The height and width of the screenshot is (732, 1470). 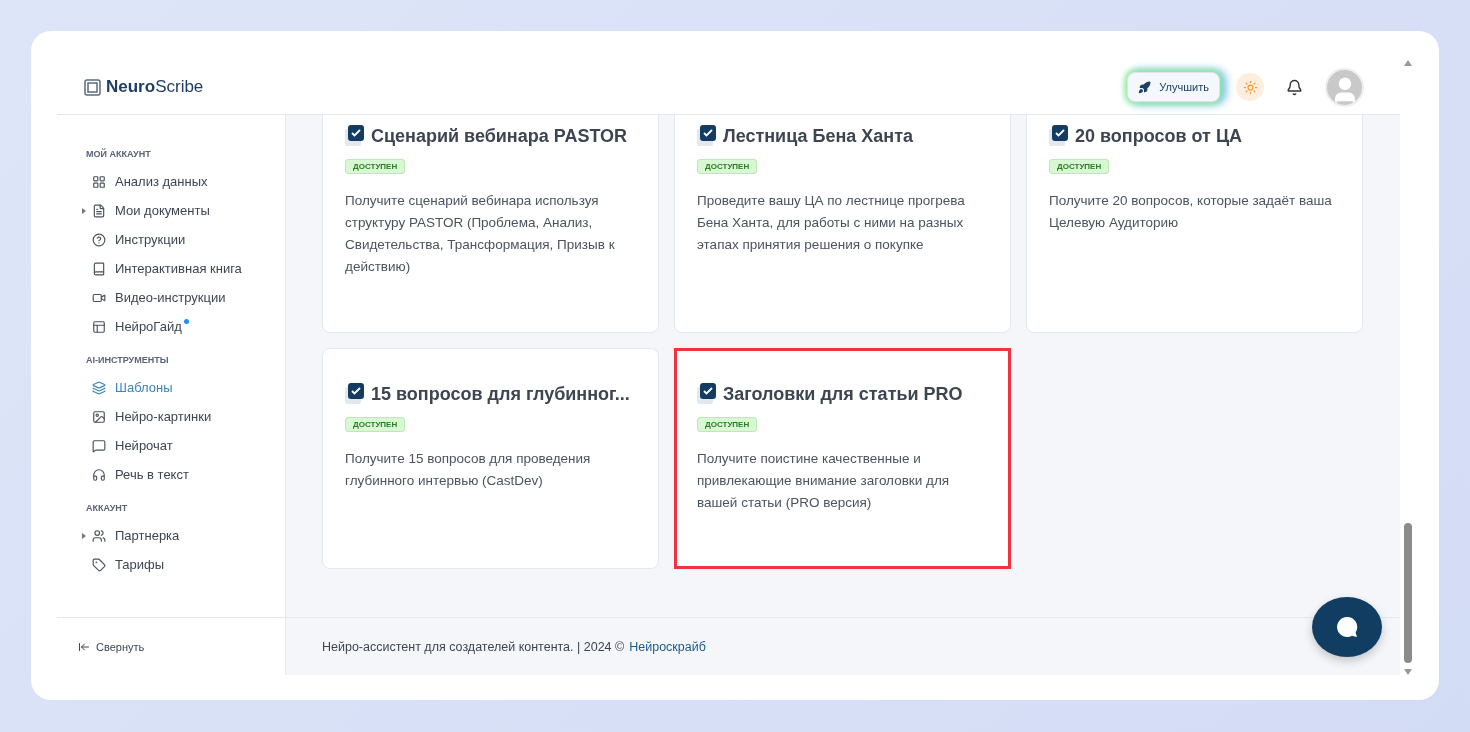 What do you see at coordinates (499, 136) in the screenshot?
I see `template-title: Сценарий вебинара PASTOR` at bounding box center [499, 136].